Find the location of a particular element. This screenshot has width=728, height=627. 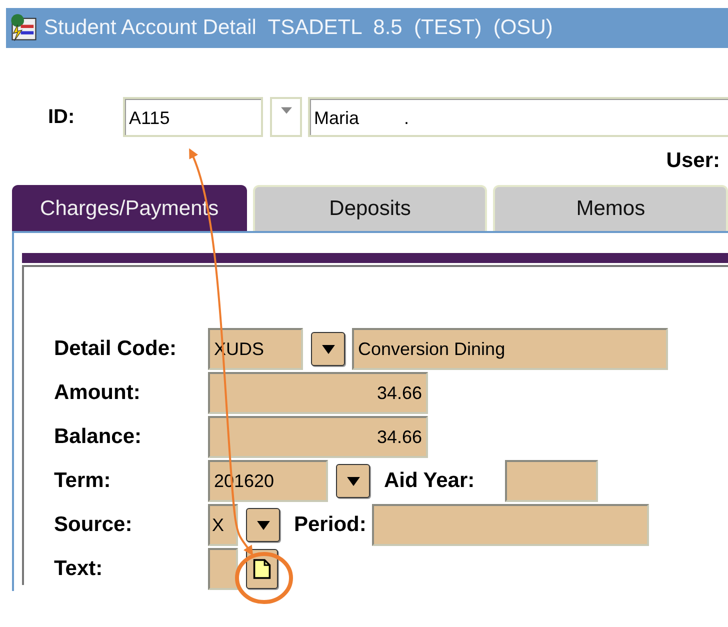

field-label: Period: is located at coordinates (330, 525).